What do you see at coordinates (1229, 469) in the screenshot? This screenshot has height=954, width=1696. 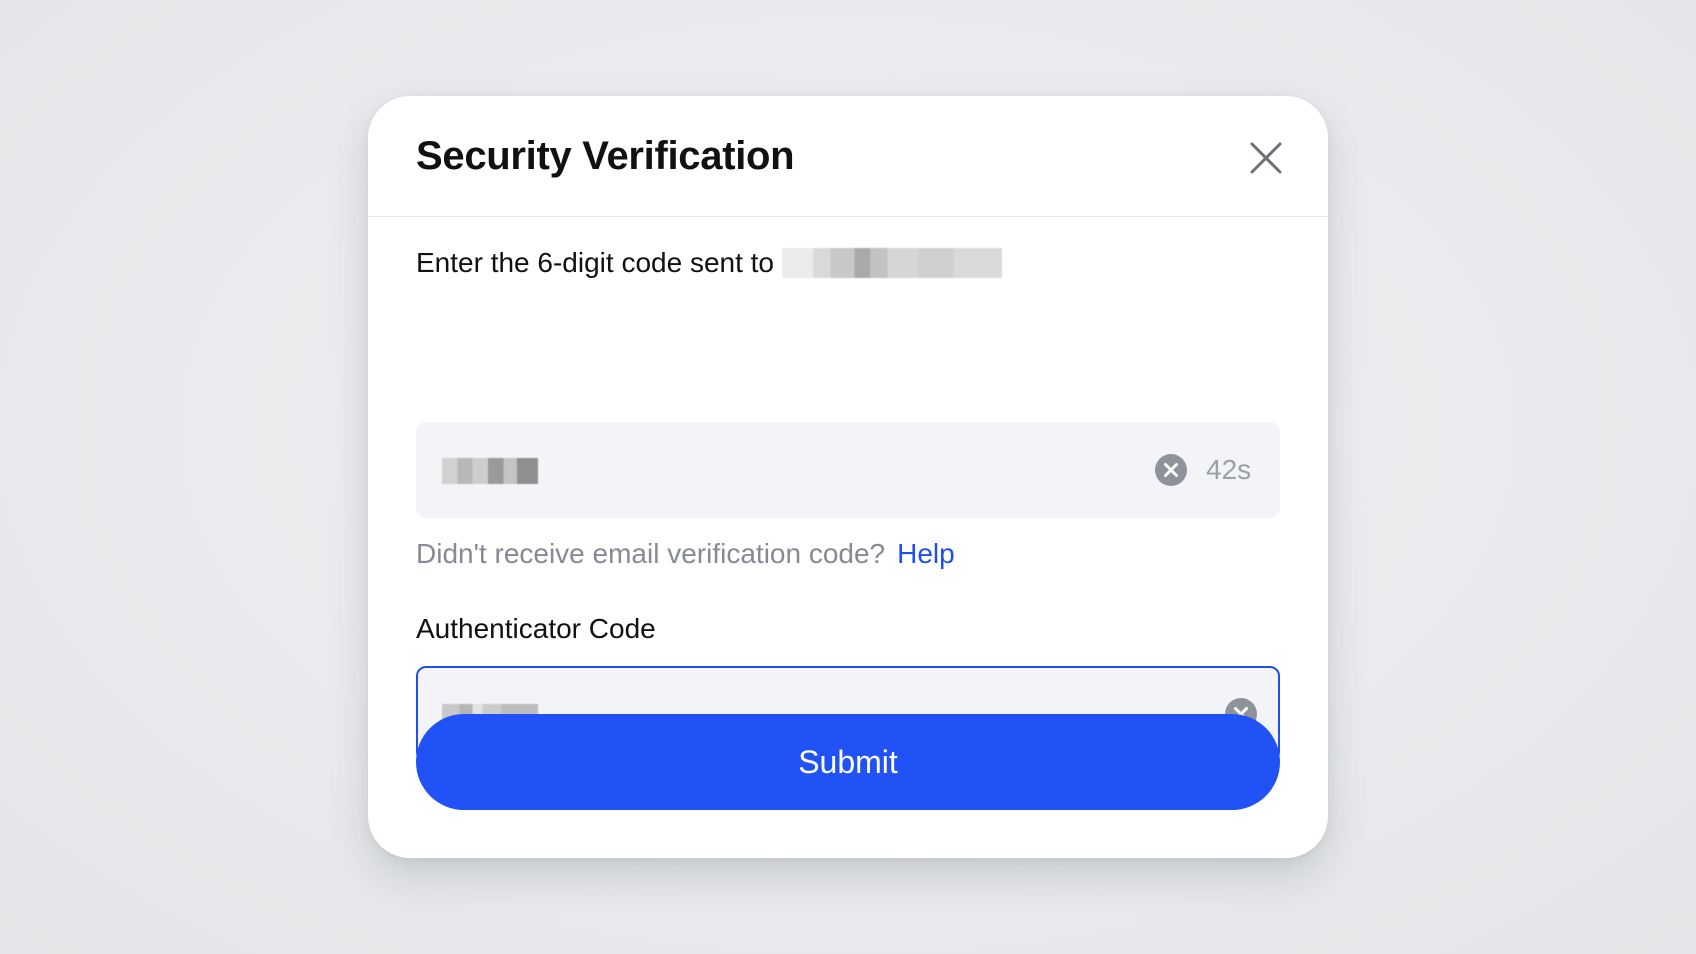 I see `resend-countdown: 42s` at bounding box center [1229, 469].